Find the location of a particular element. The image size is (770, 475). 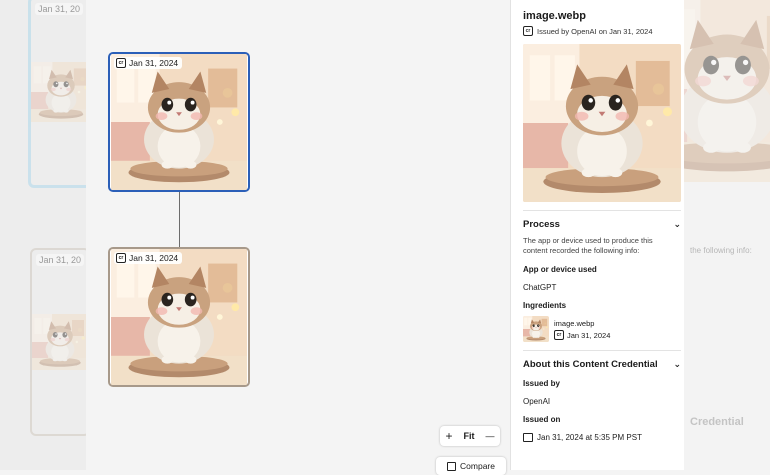

calendar-icon is located at coordinates (528, 438).